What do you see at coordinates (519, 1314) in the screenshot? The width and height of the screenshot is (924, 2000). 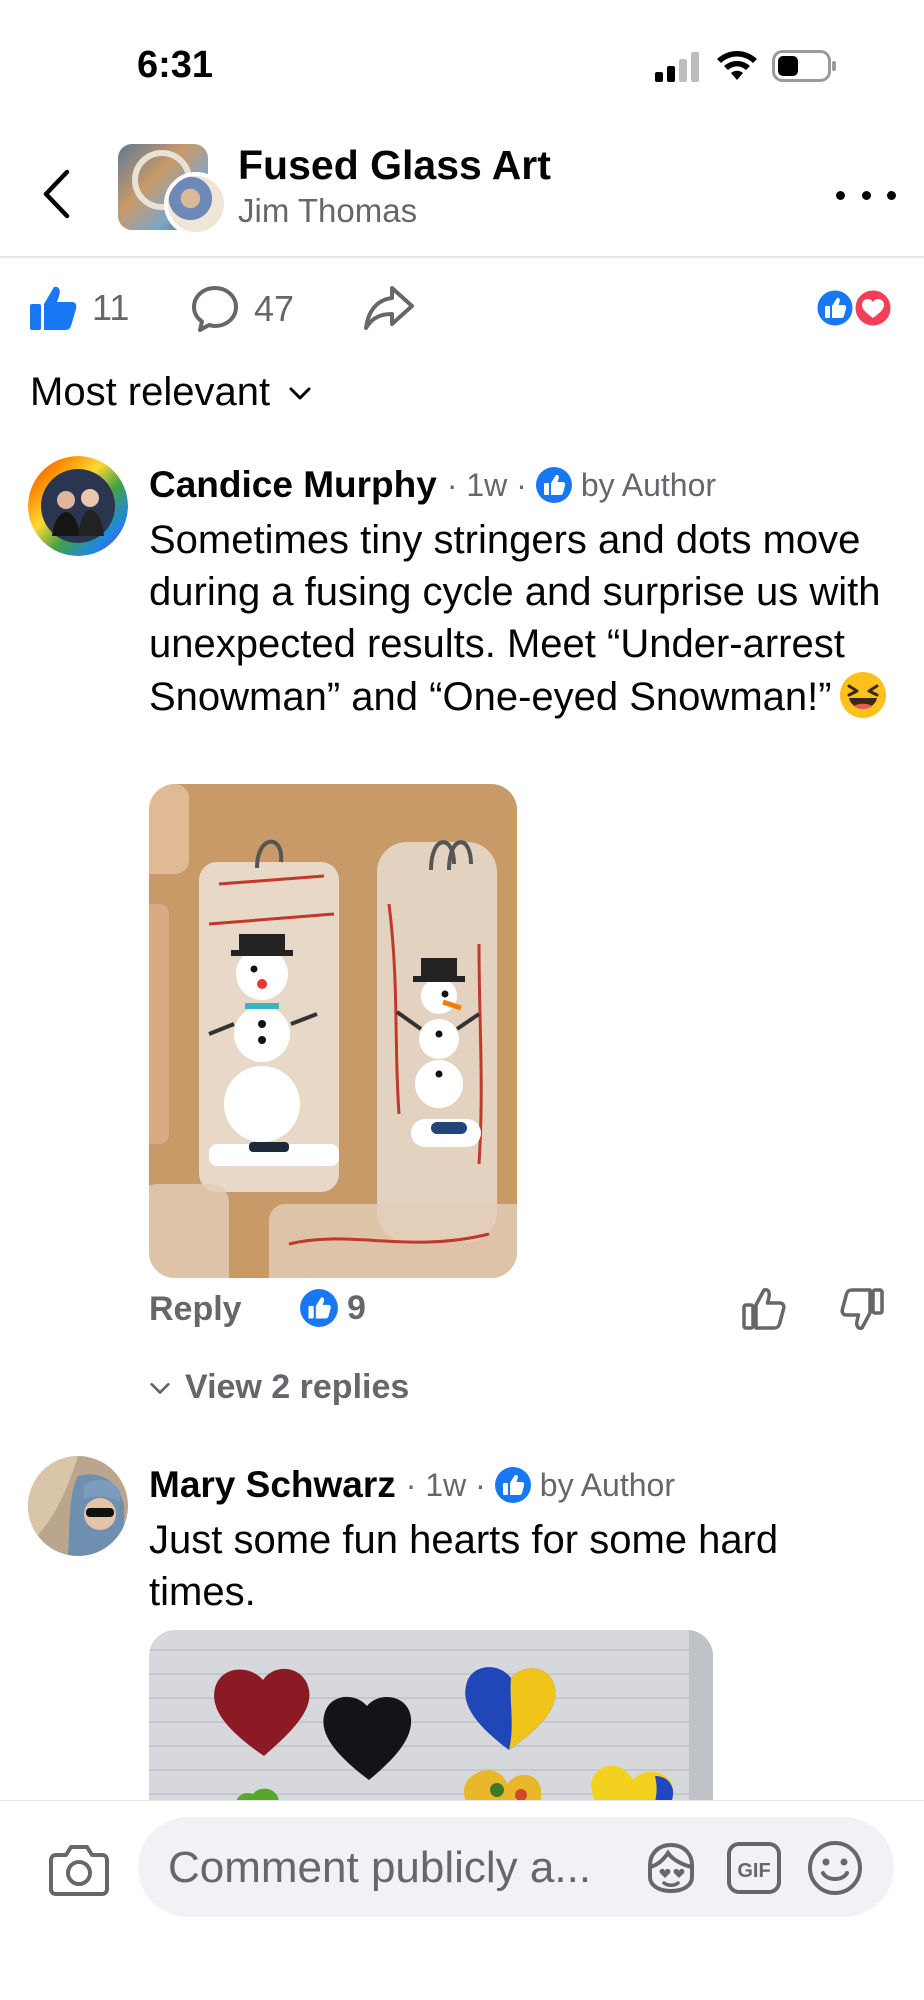 I see `comment-actions: Reply 9` at bounding box center [519, 1314].